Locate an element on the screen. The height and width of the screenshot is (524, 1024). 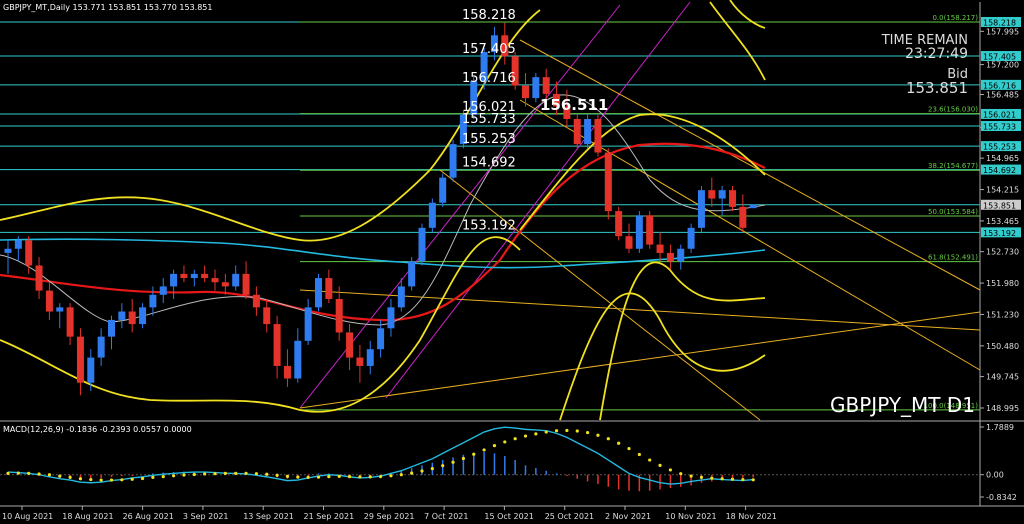
price-tick-label: 154.965 is located at coordinates (1002, 158).